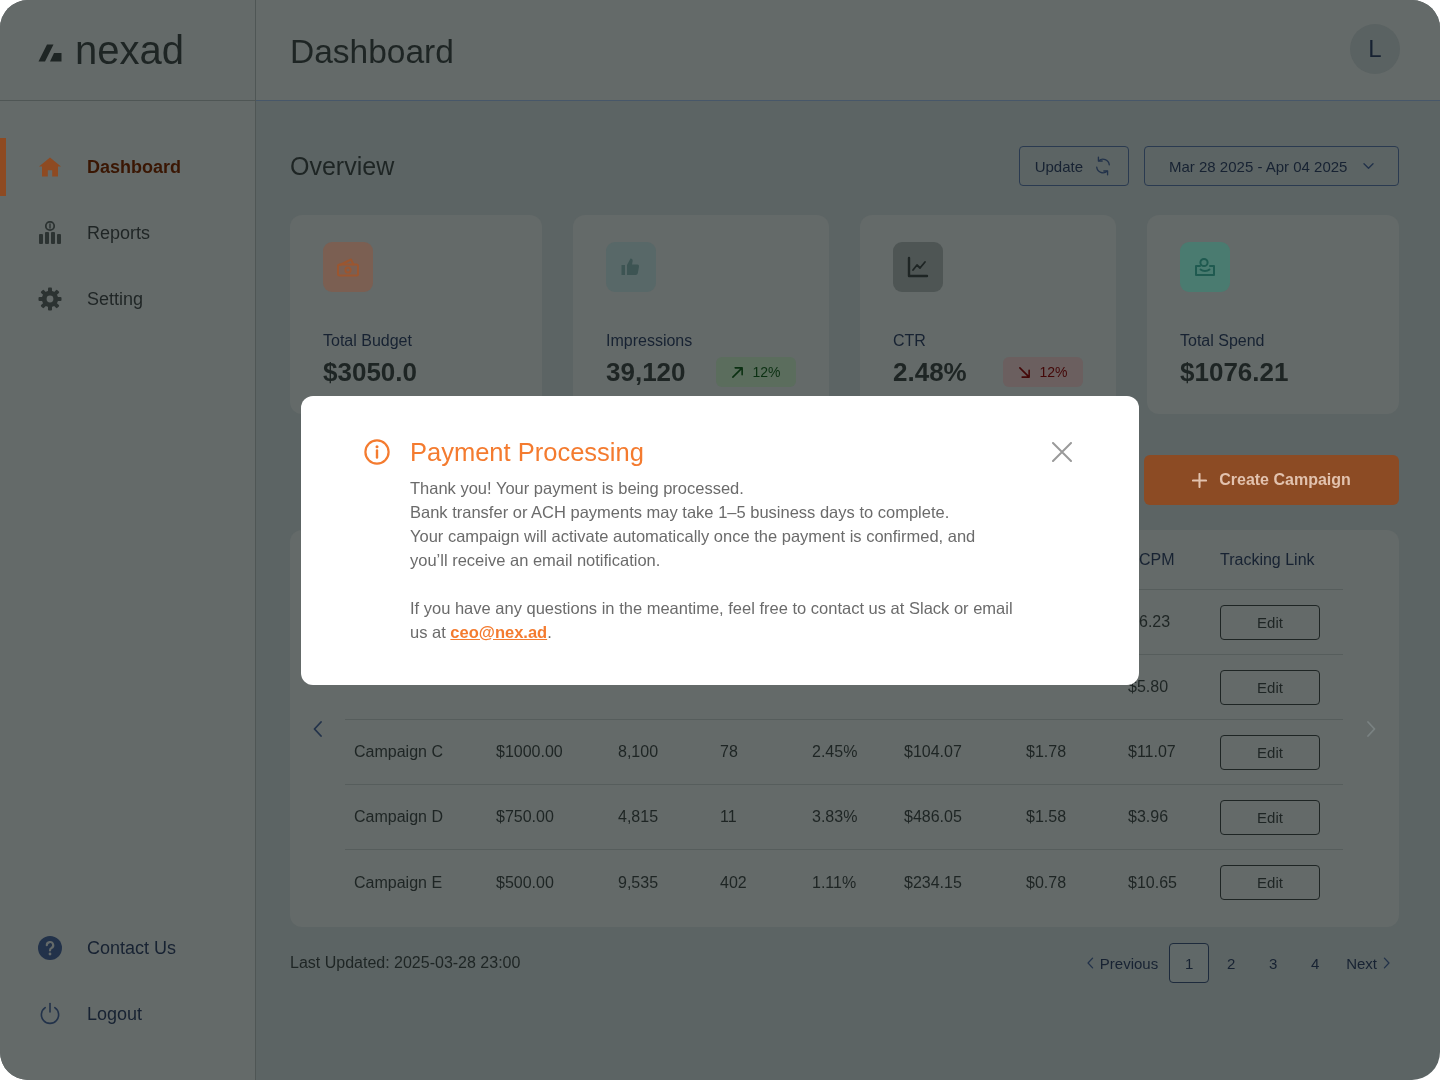 This screenshot has width=1440, height=1080. I want to click on arrow-up-right-icon, so click(738, 372).